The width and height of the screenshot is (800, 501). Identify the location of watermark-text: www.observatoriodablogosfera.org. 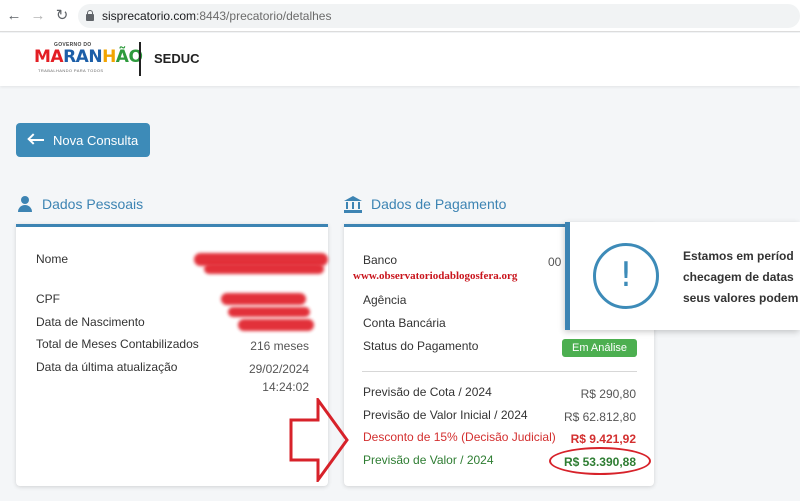
(435, 276).